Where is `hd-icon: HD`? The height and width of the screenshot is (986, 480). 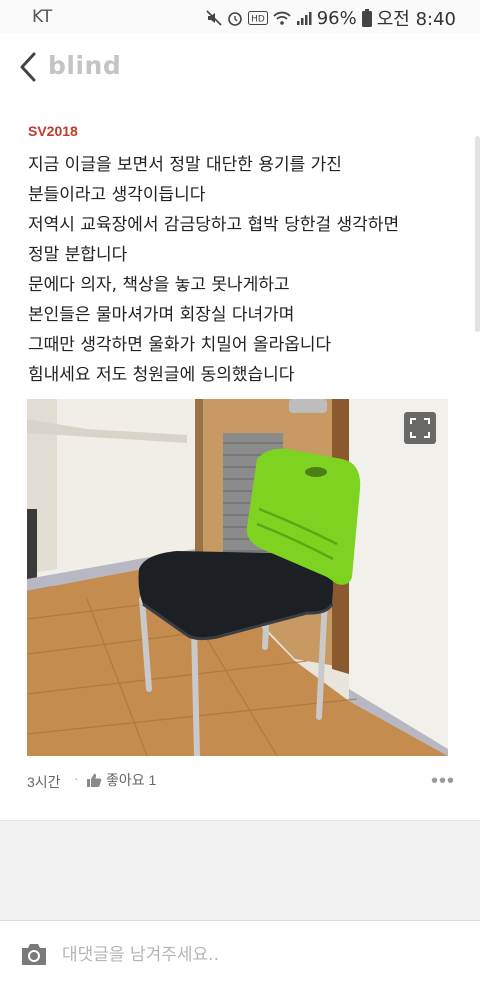 hd-icon: HD is located at coordinates (257, 18).